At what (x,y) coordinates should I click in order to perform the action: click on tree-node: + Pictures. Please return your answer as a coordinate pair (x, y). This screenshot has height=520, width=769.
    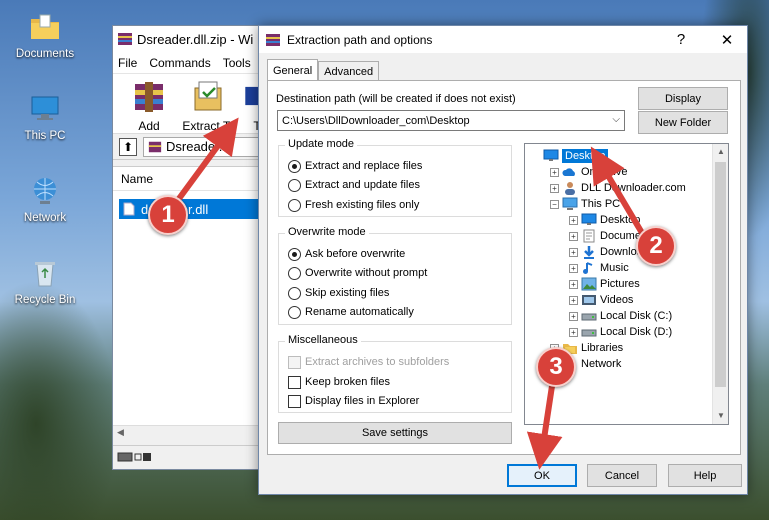
    Looking at the image, I should click on (604, 284).